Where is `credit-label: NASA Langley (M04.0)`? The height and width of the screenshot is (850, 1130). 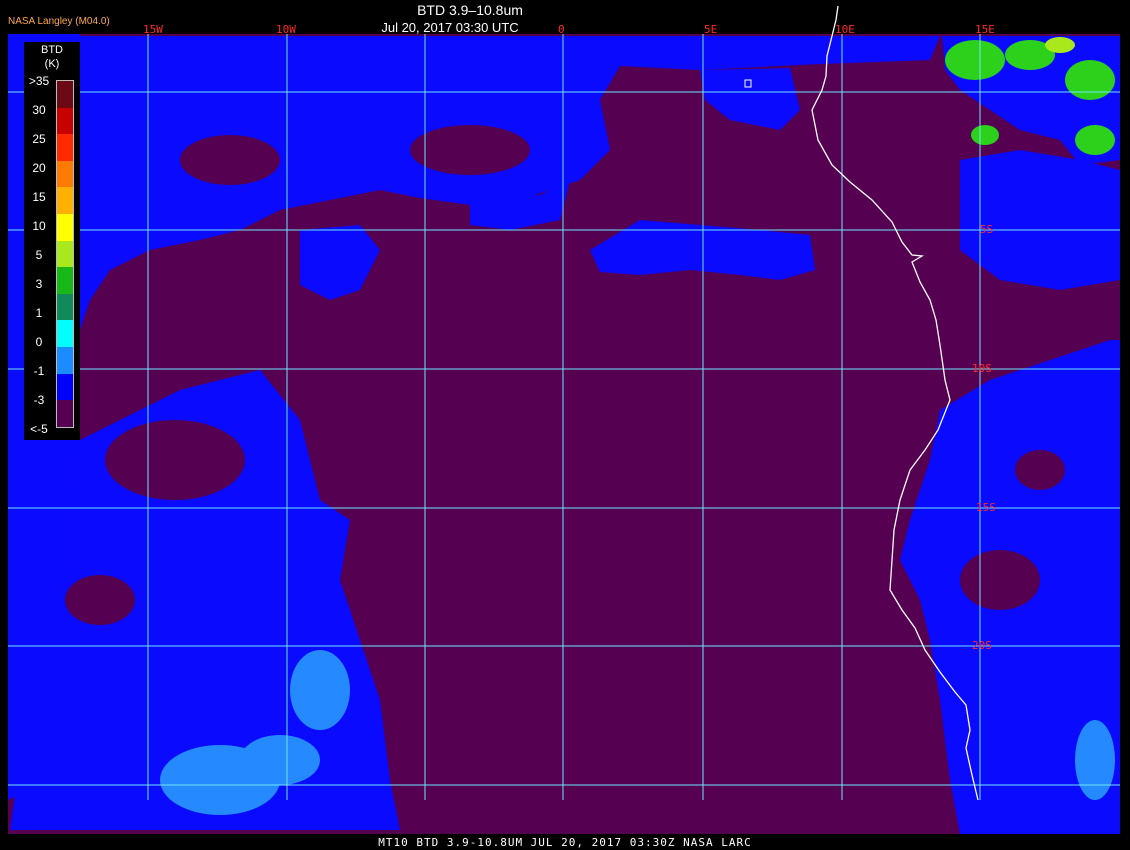
credit-label: NASA Langley (M04.0) is located at coordinates (59, 21).